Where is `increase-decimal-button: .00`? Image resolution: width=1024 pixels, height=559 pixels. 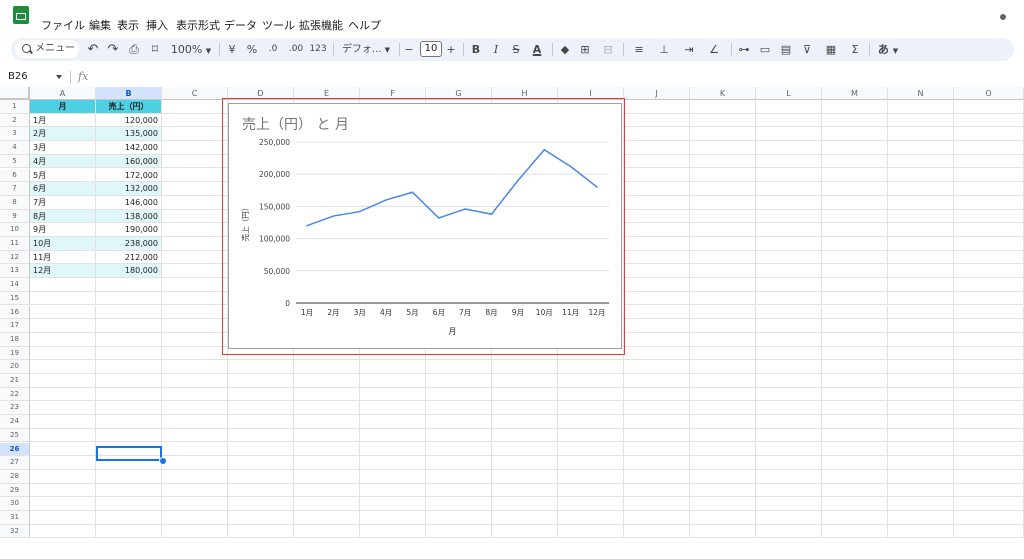
increase-decimal-button: .00 is located at coordinates (296, 49).